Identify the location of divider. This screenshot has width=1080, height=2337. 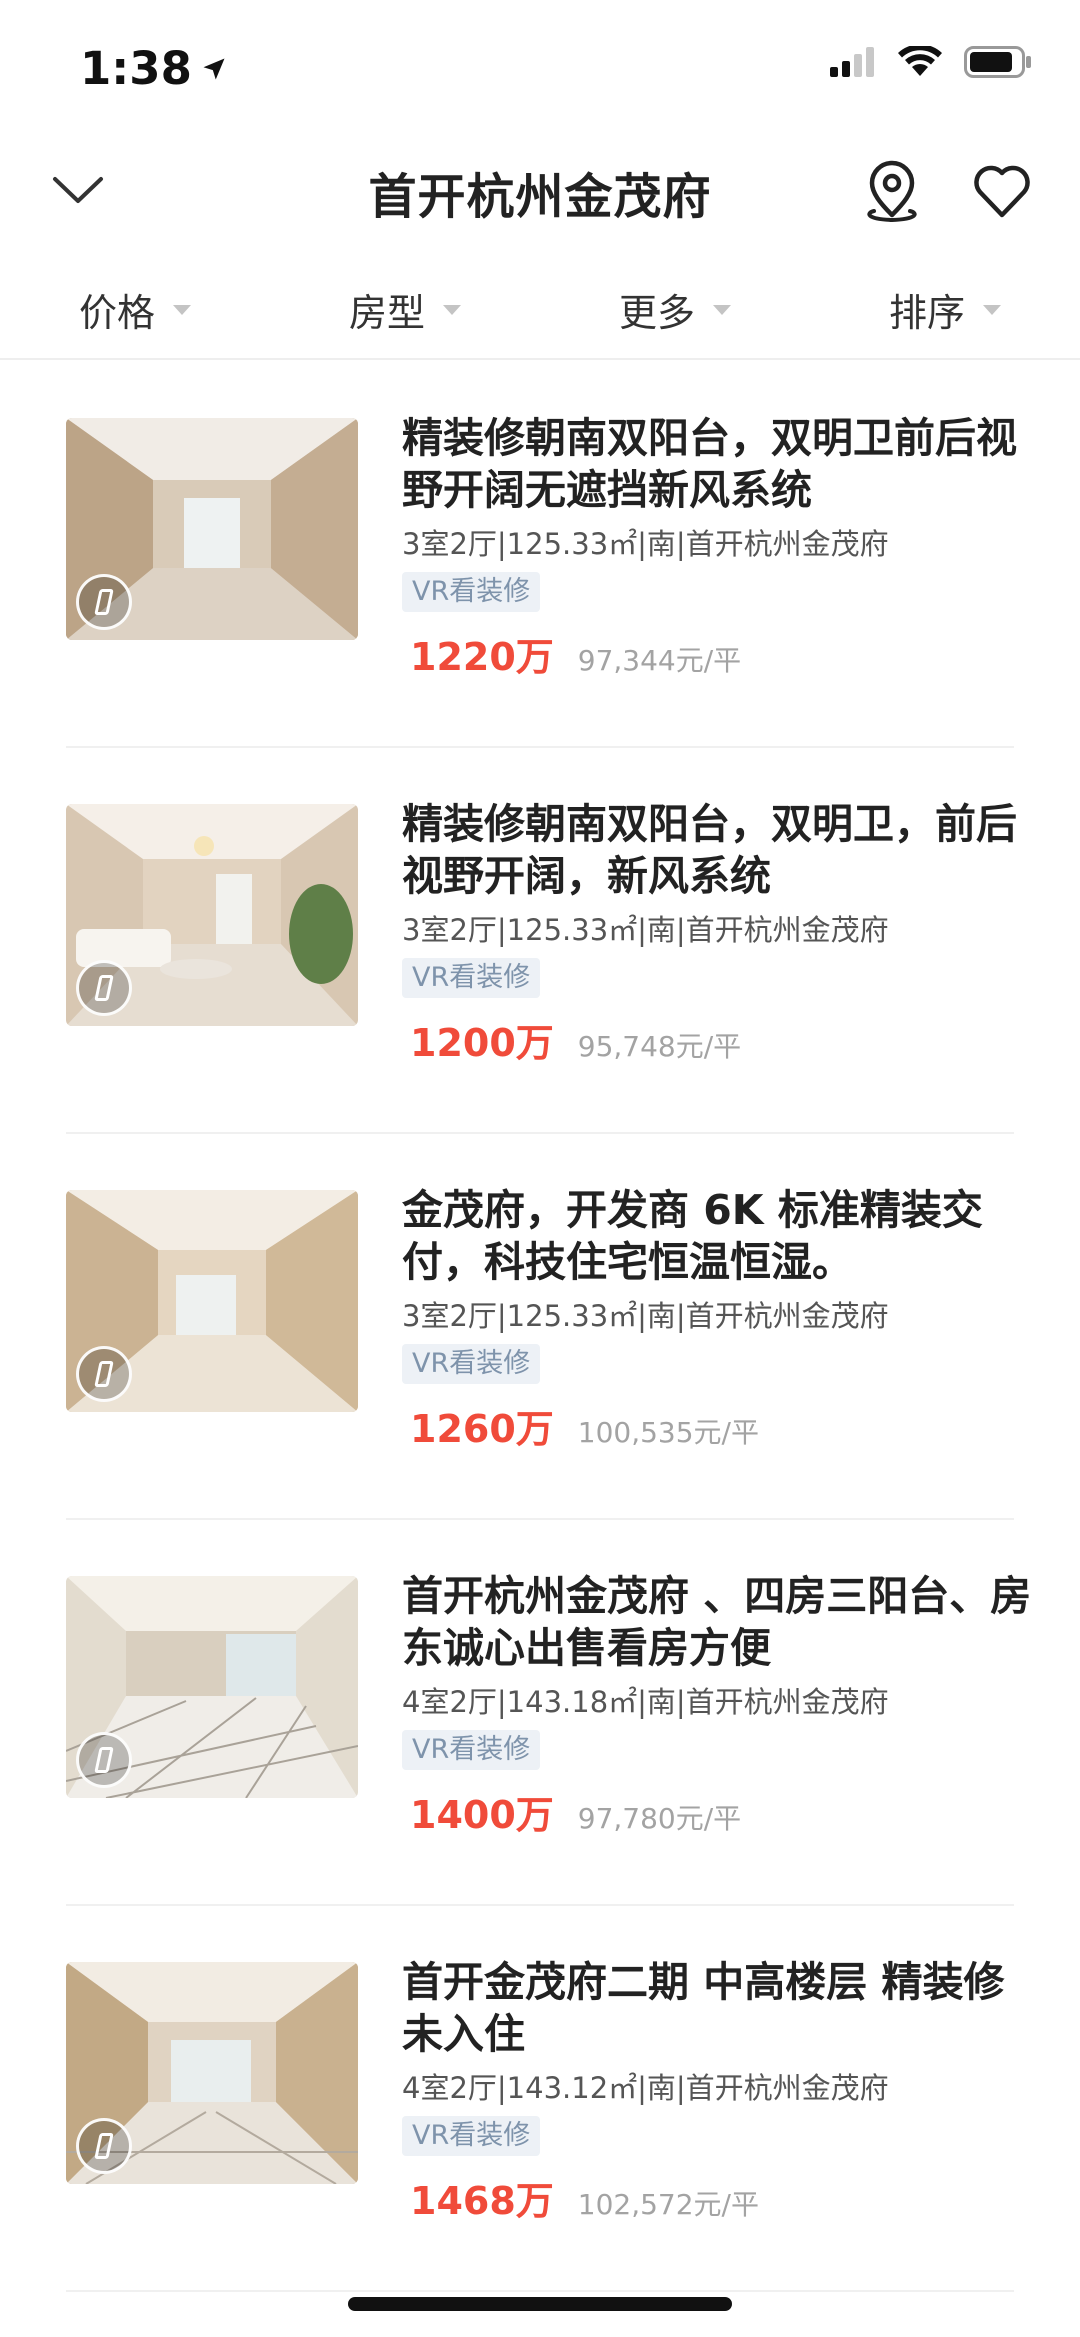
(540, 2291).